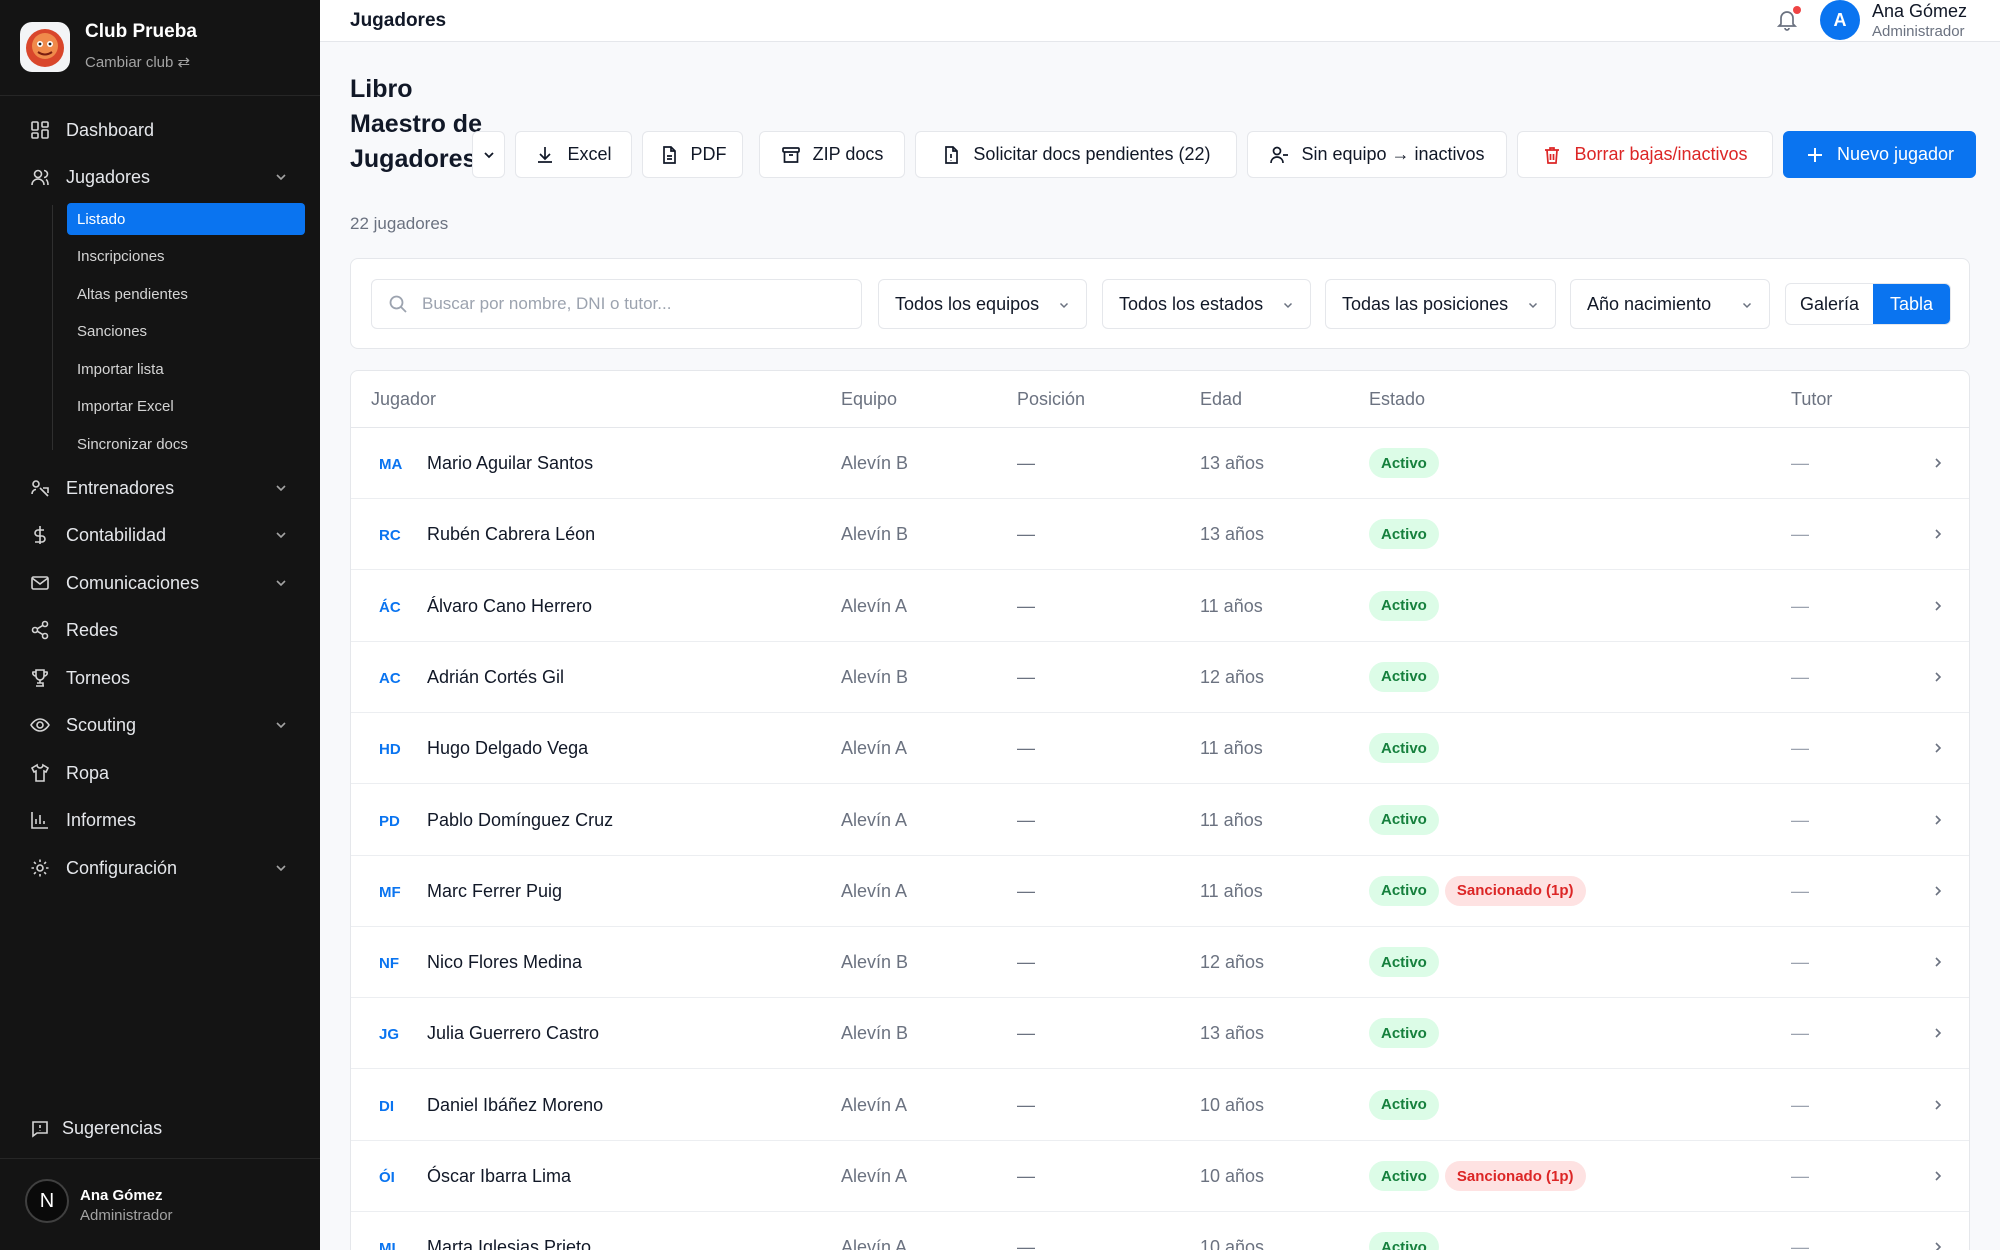 Image resolution: width=2000 pixels, height=1250 pixels. What do you see at coordinates (160, 130) in the screenshot?
I see `nav-item-dashboard: Dashboard` at bounding box center [160, 130].